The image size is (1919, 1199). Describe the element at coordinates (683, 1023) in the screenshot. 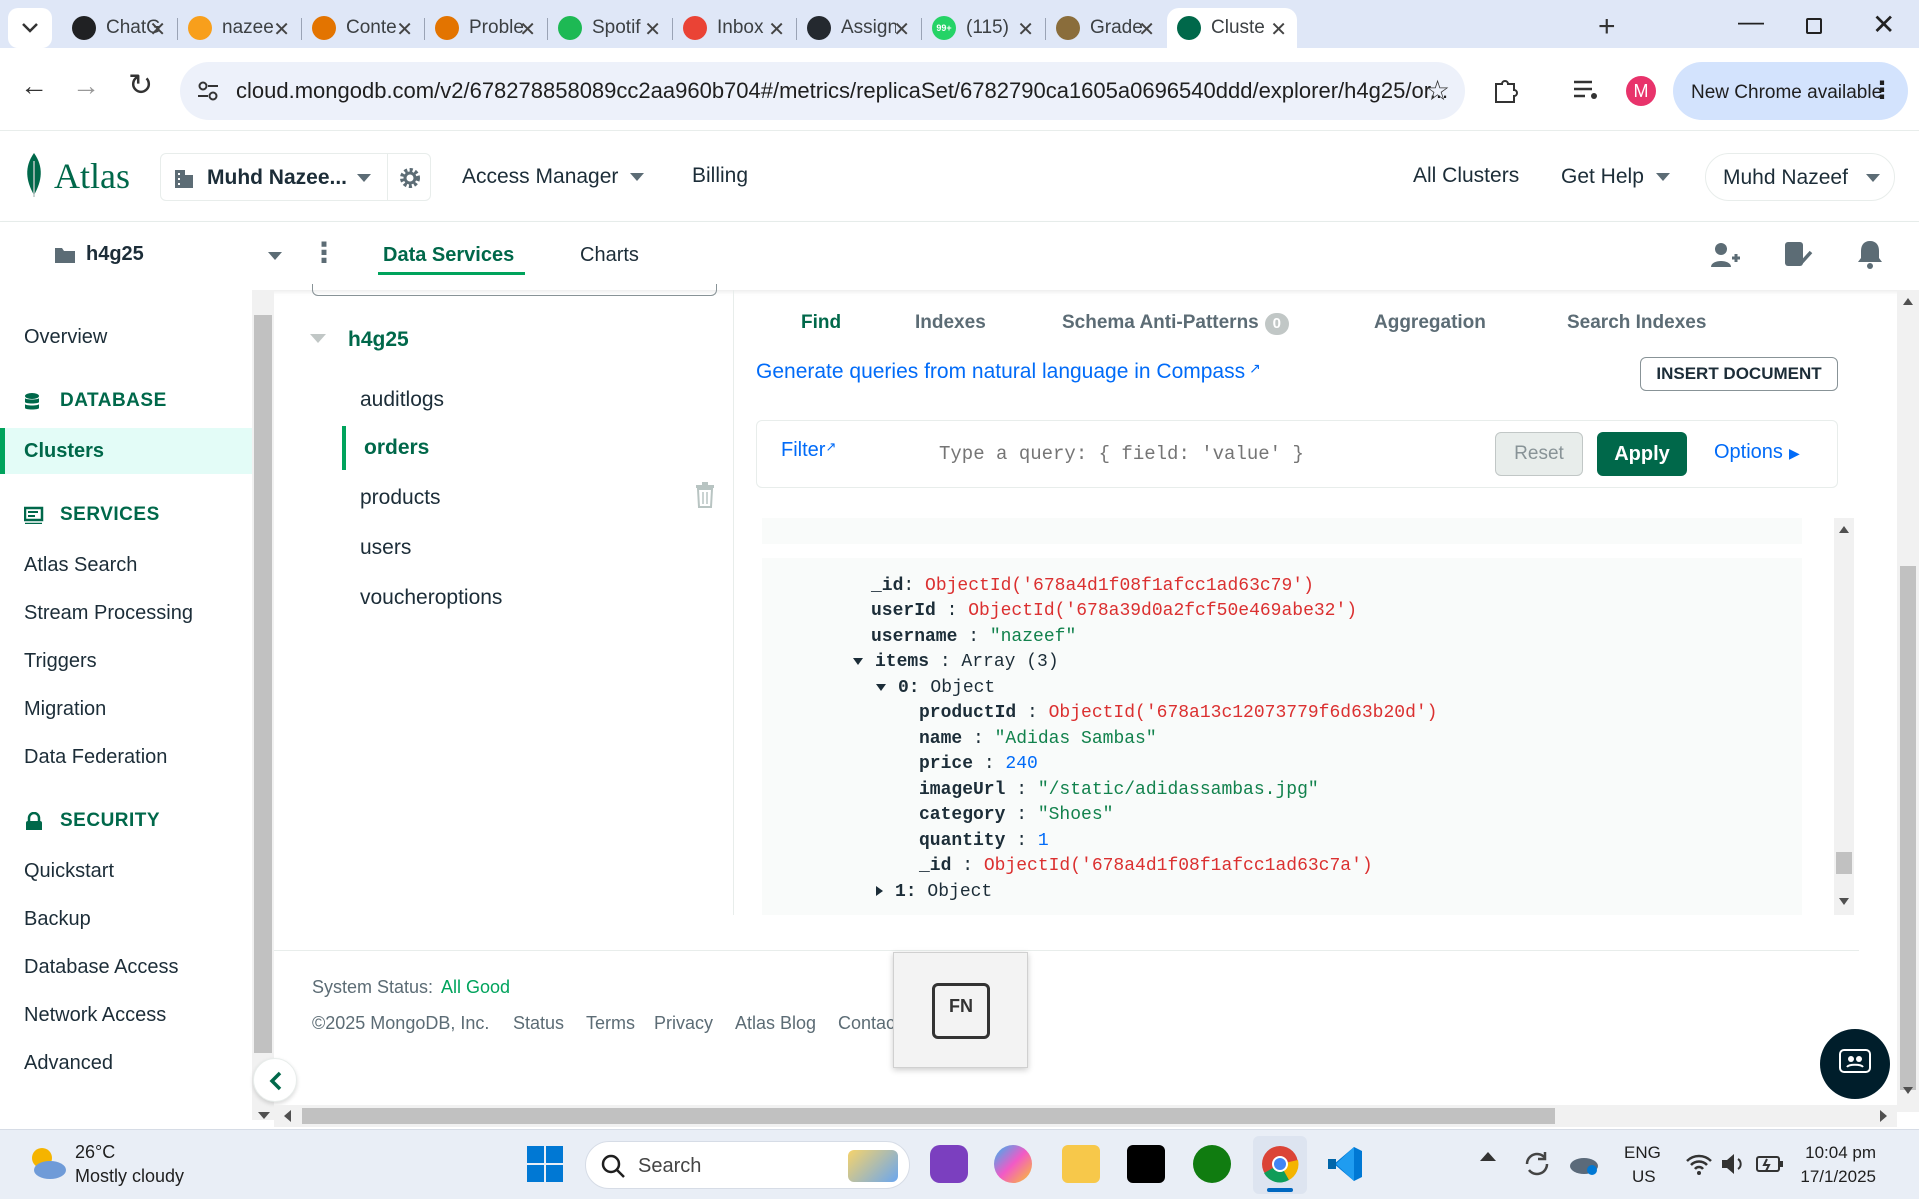

I see `footer-link-privacy: Privacy` at that location.